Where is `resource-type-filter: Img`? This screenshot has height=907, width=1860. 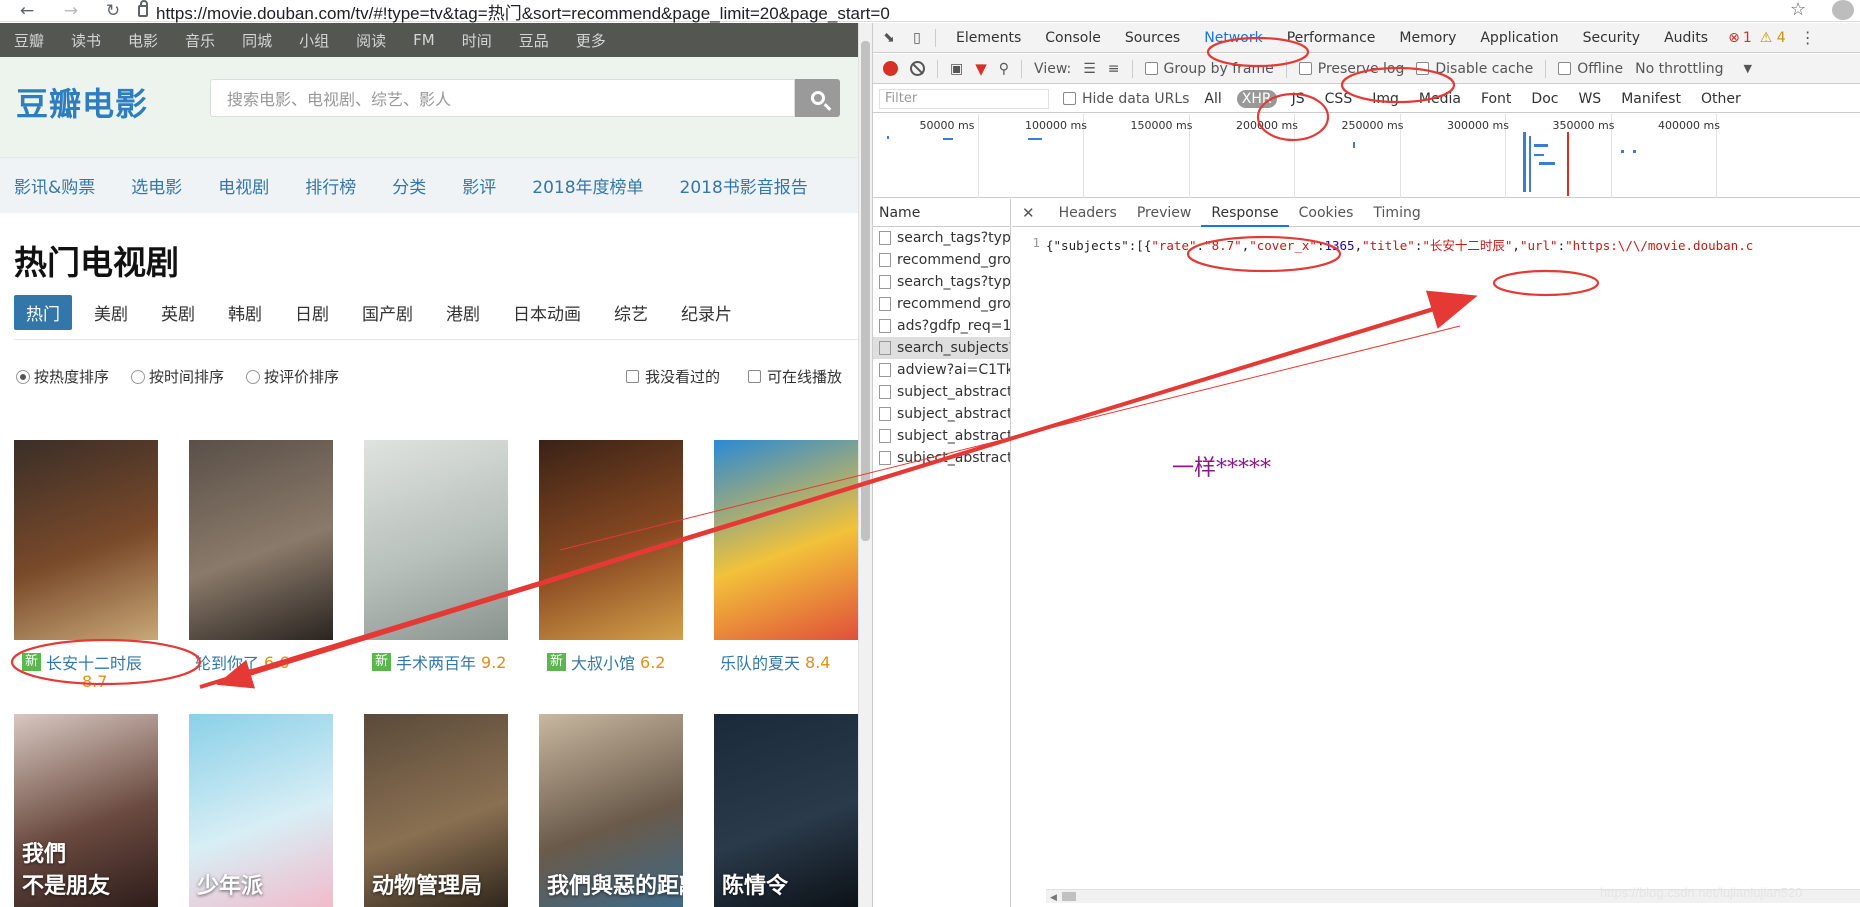
resource-type-filter: Img is located at coordinates (1385, 99).